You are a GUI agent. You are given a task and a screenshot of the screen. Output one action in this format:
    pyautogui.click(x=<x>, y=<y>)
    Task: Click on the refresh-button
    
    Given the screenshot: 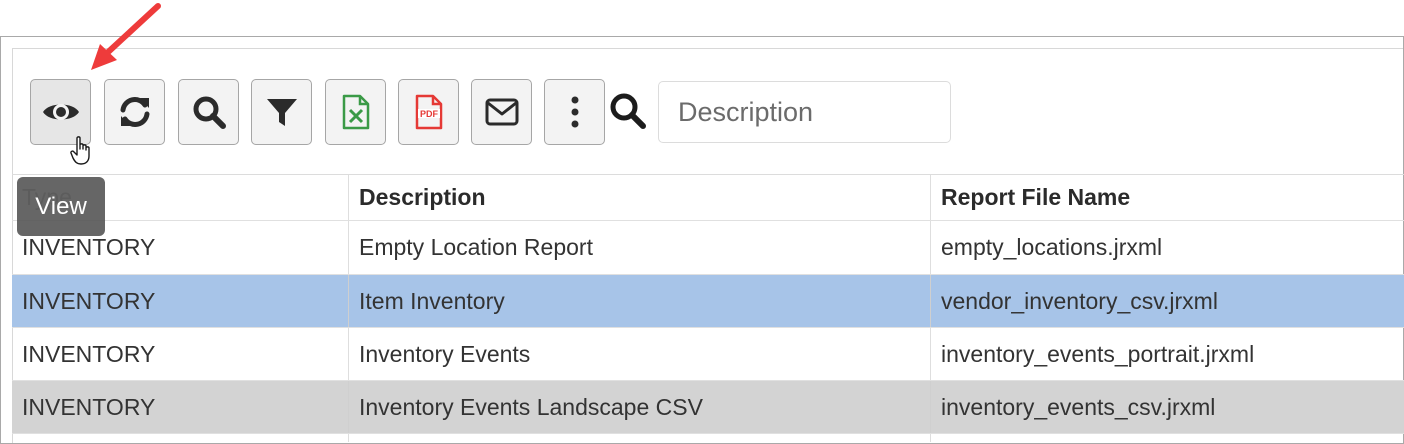 What is the action you would take?
    pyautogui.click(x=134, y=112)
    